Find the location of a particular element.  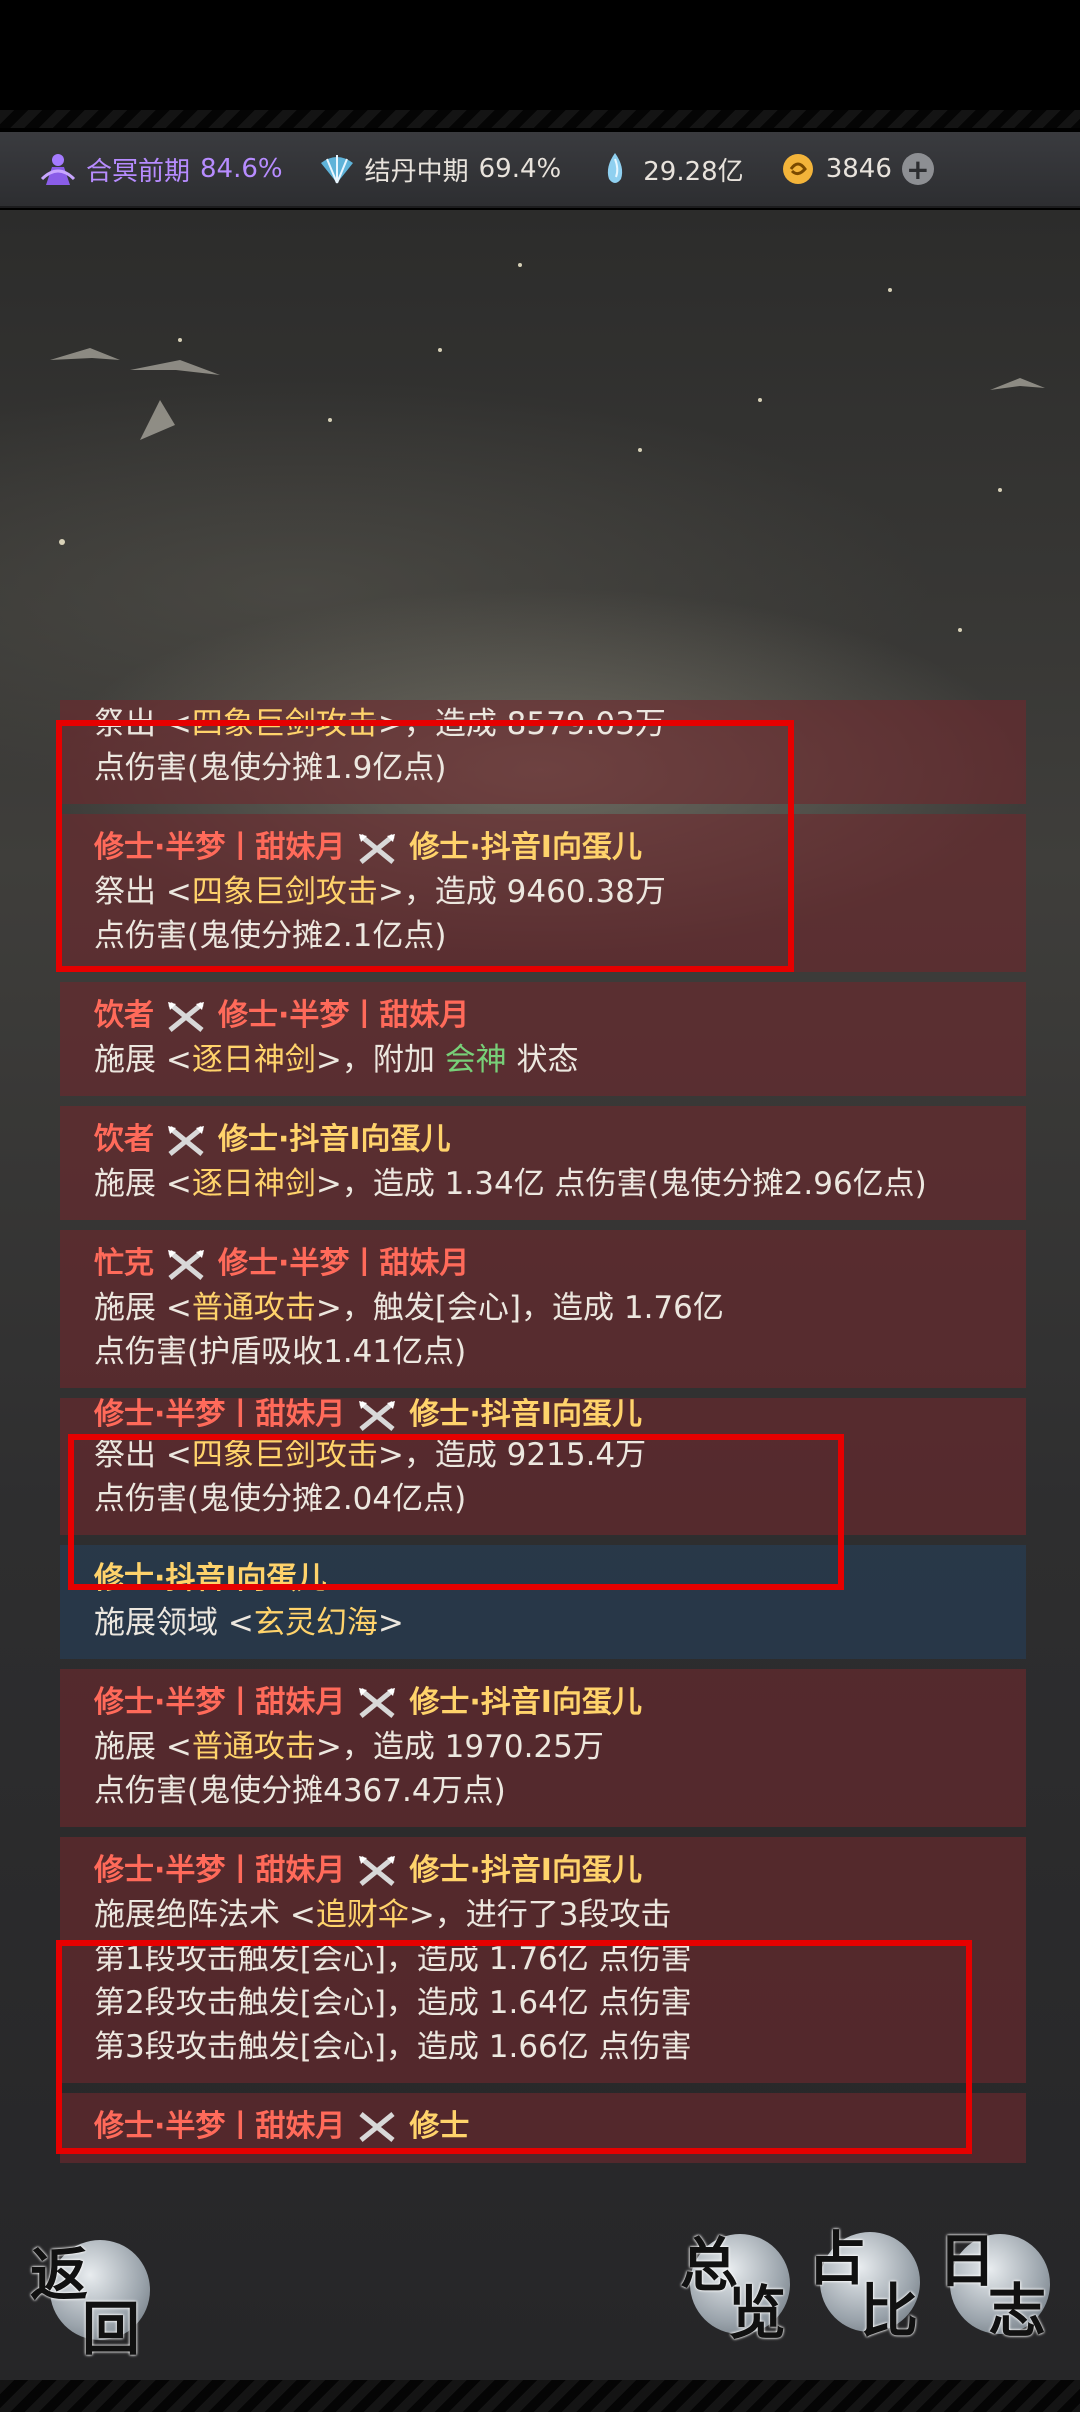

log-line: 点伤害(鬼使分摊4367.4万点) is located at coordinates (300, 1790).